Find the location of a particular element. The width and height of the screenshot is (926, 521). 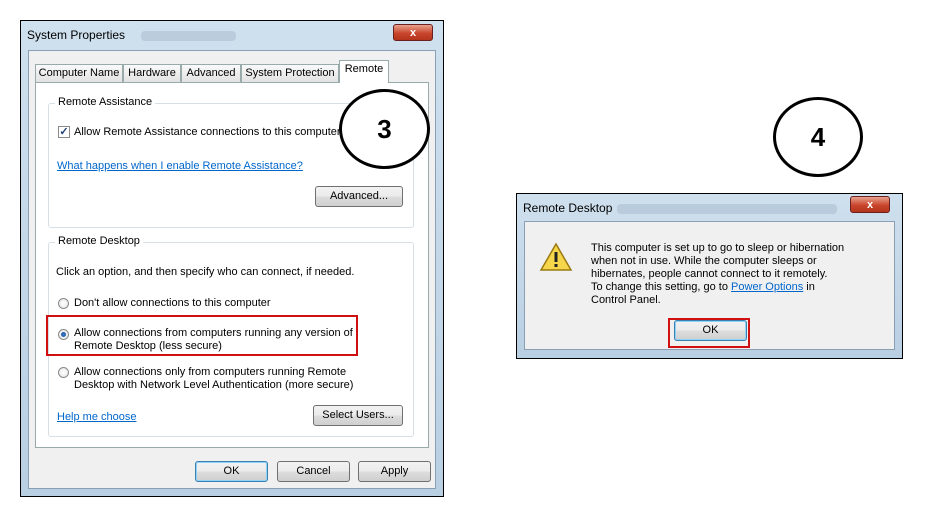

dialog-title-blur is located at coordinates (727, 209).